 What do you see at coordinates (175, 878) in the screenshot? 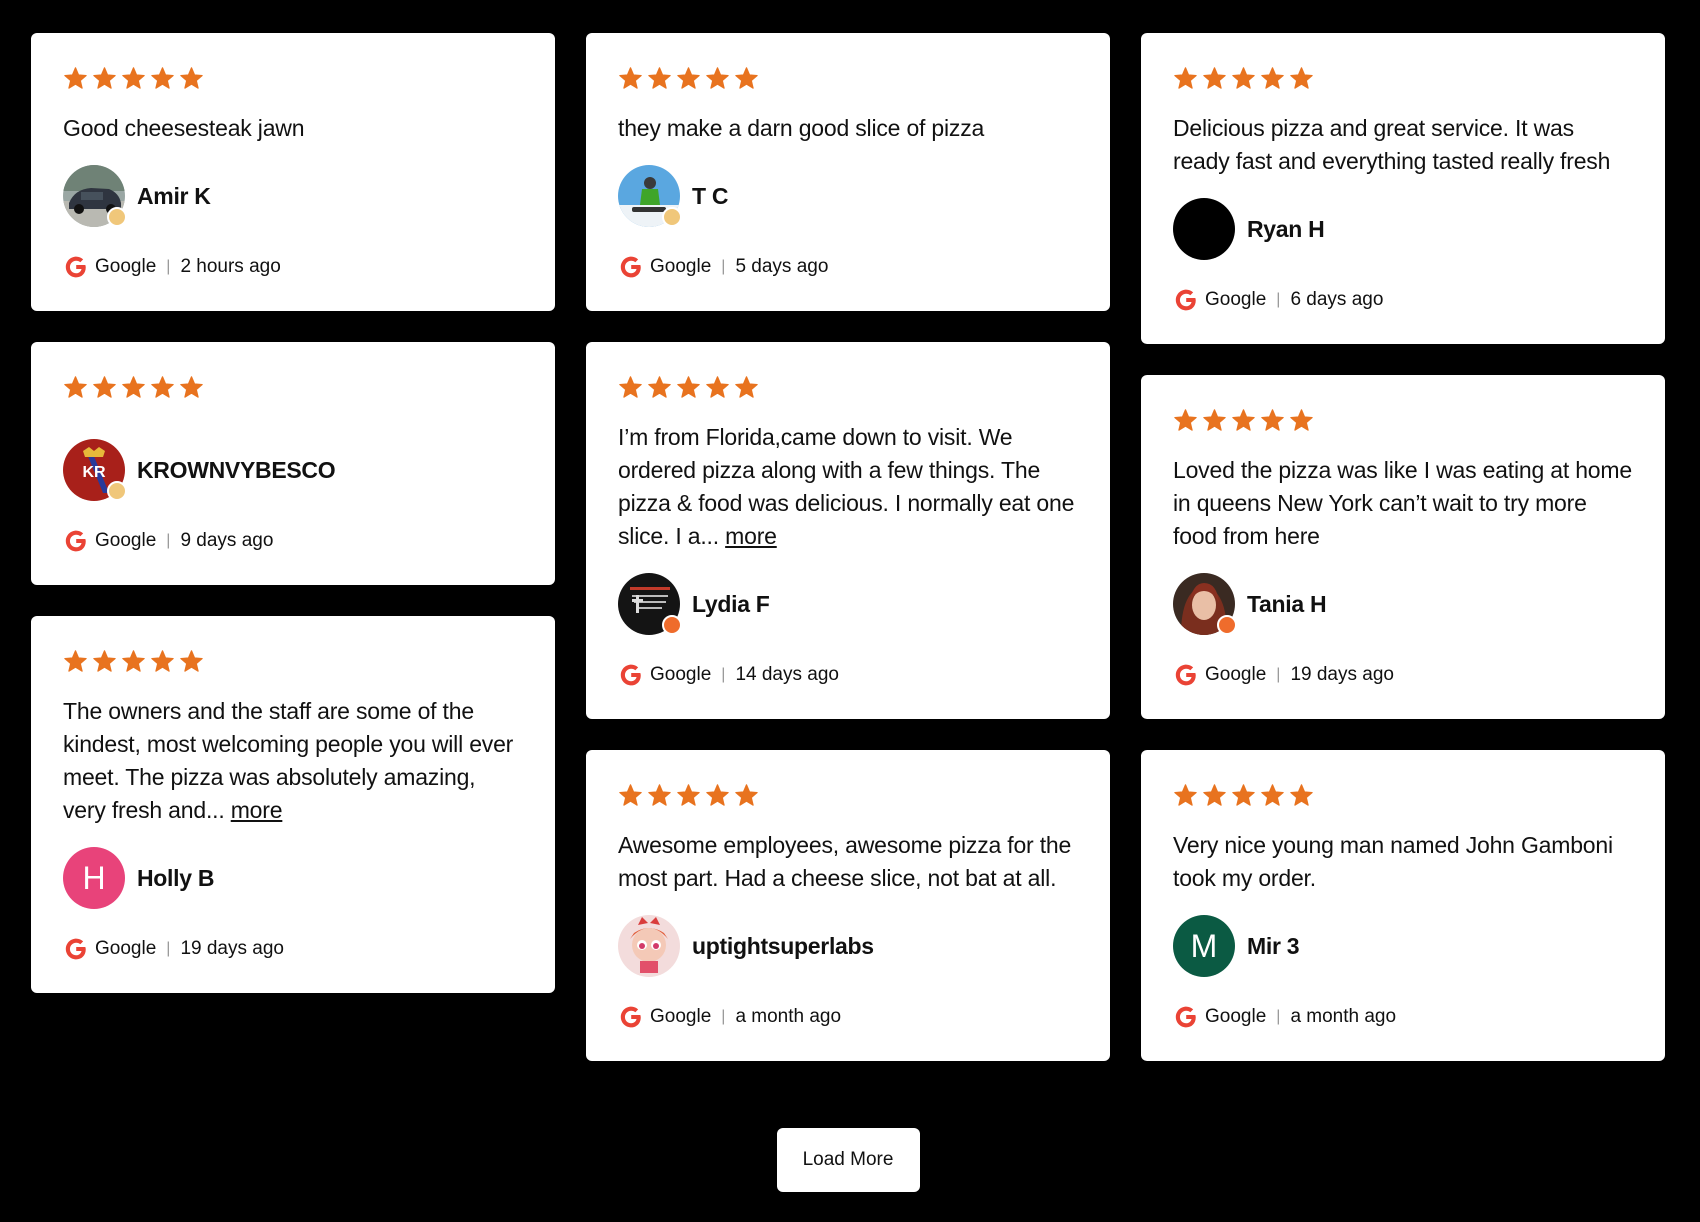
I see `author-name: Holly B` at bounding box center [175, 878].